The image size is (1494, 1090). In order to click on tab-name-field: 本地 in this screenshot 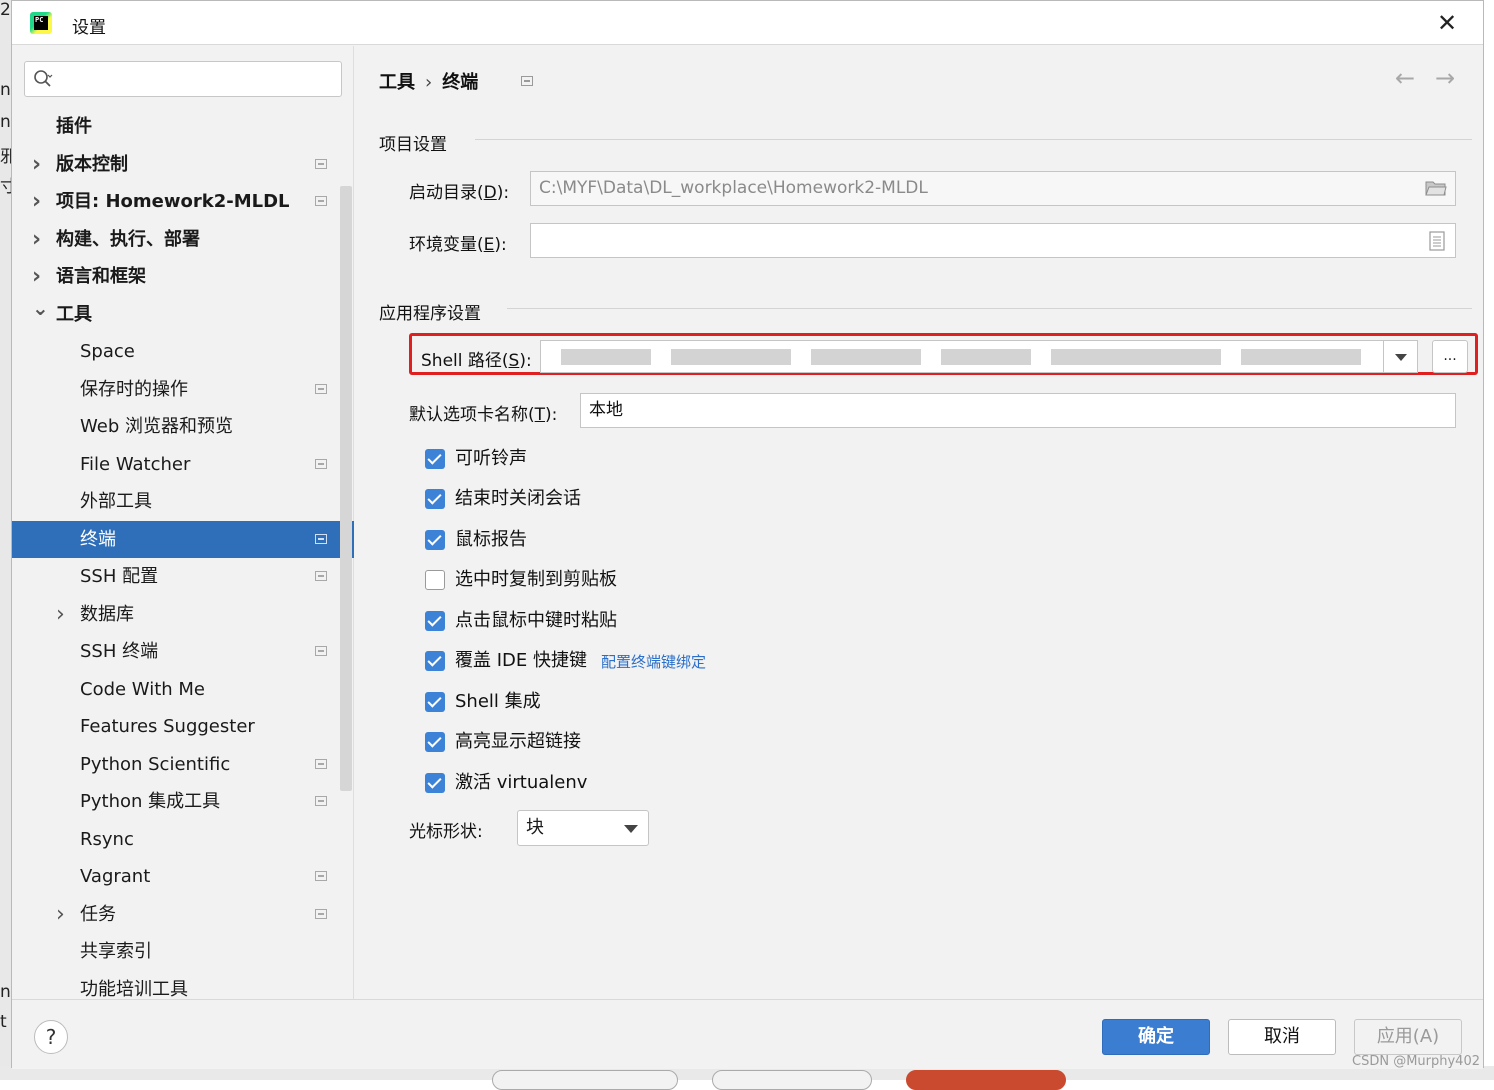, I will do `click(1018, 410)`.